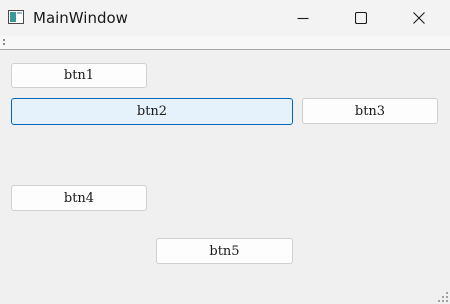 This screenshot has height=304, width=450. I want to click on maximize-button, so click(361, 18).